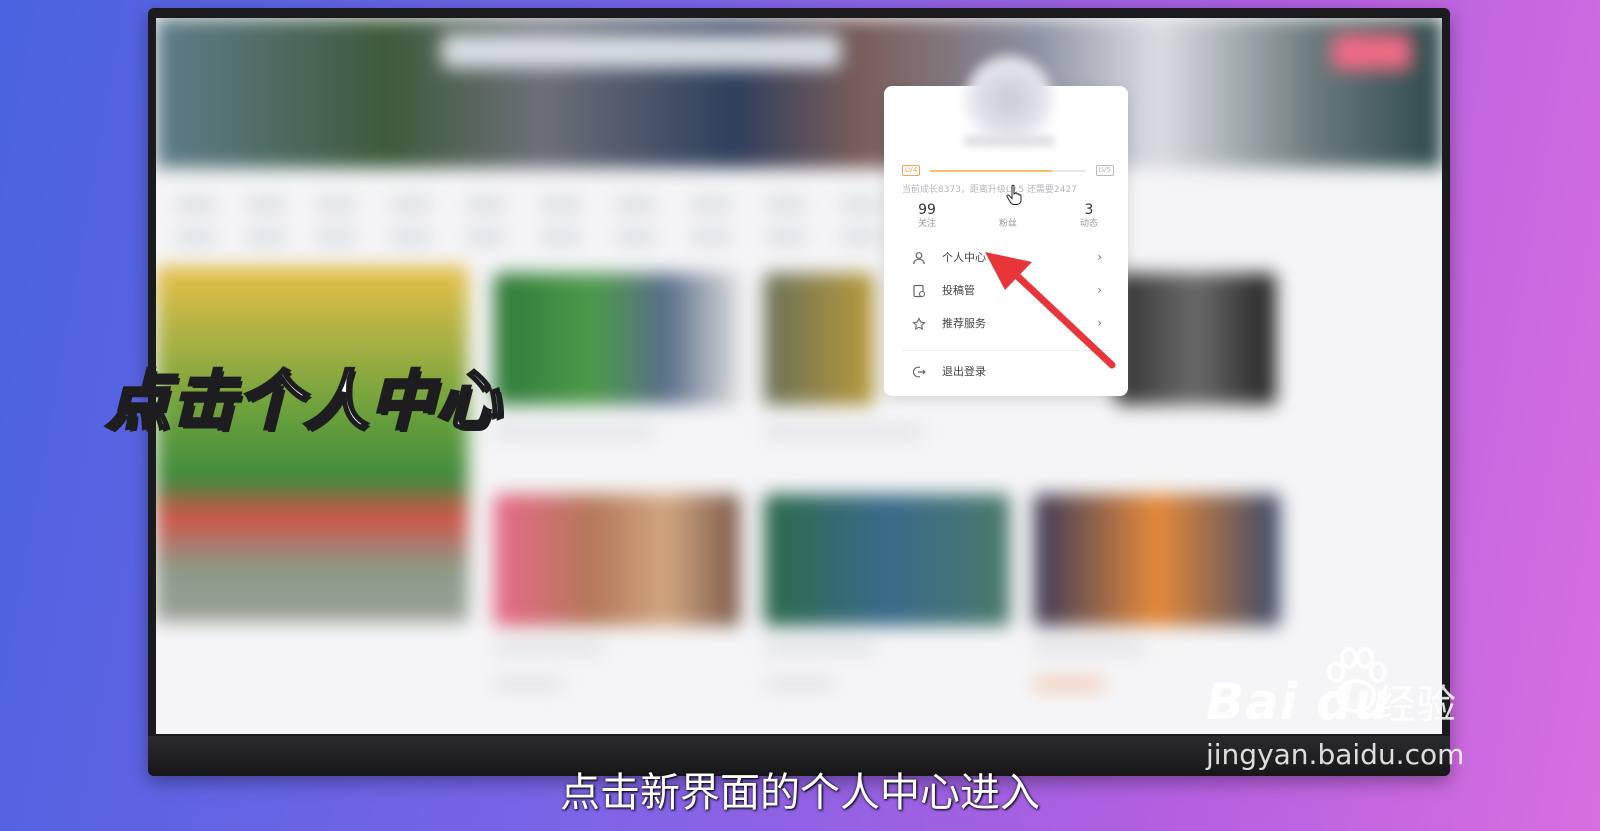  Describe the element at coordinates (1298, 702) in the screenshot. I see `baidu-logo-text: Bai du` at that location.